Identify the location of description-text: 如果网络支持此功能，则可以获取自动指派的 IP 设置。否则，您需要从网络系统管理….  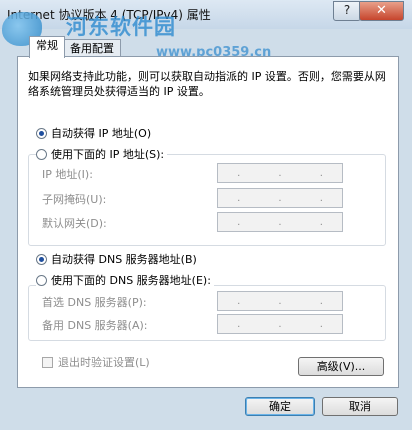
(207, 84).